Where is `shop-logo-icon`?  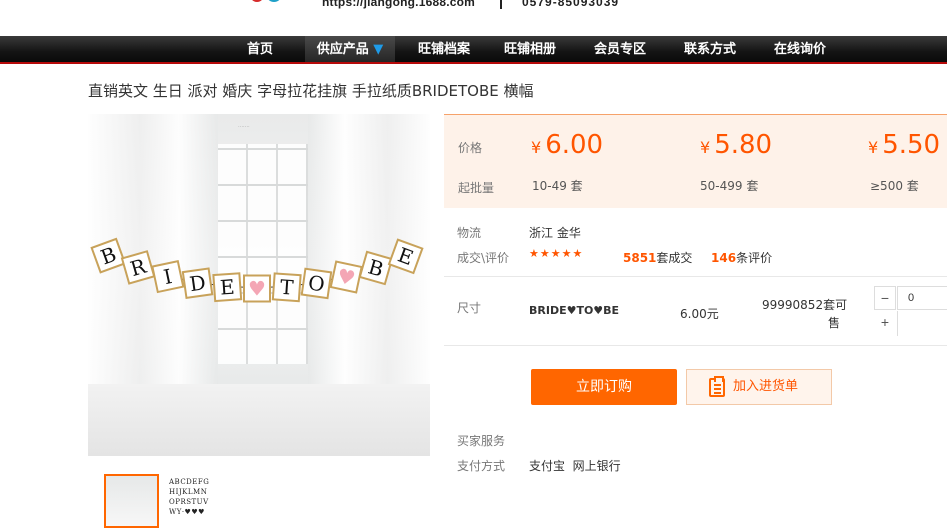
shop-logo-icon is located at coordinates (268, 3).